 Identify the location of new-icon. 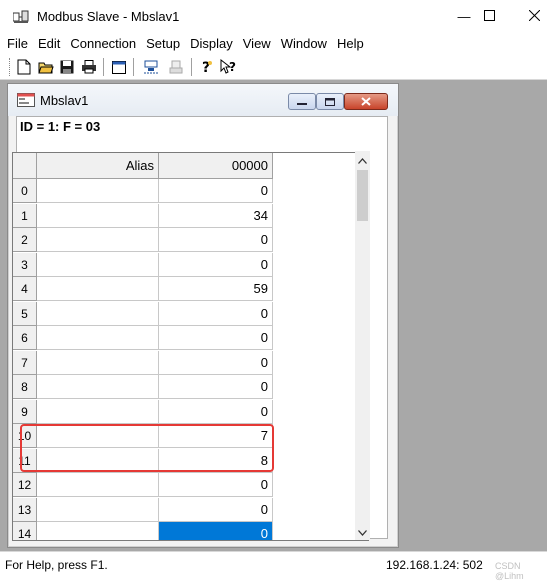
(24, 67).